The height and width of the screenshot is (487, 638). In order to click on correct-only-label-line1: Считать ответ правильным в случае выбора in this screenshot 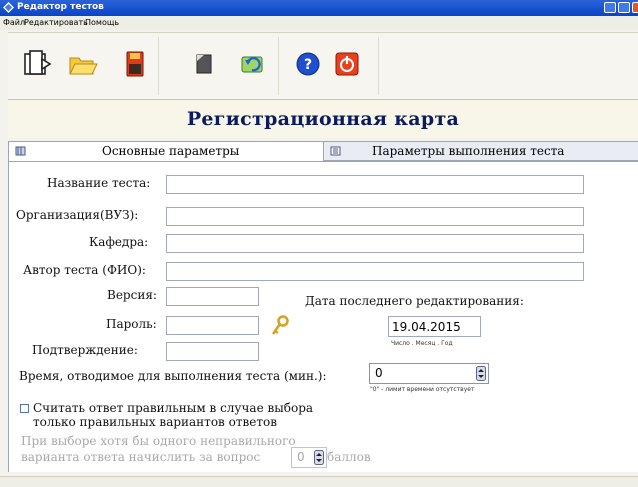, I will do `click(173, 408)`.